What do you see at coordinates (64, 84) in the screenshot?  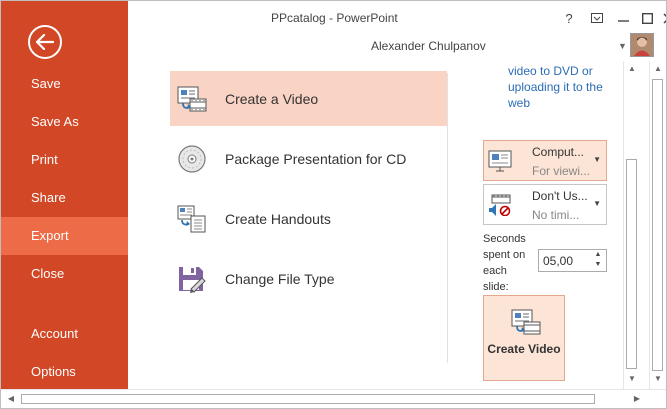 I see `sidebar-item-save: Save` at bounding box center [64, 84].